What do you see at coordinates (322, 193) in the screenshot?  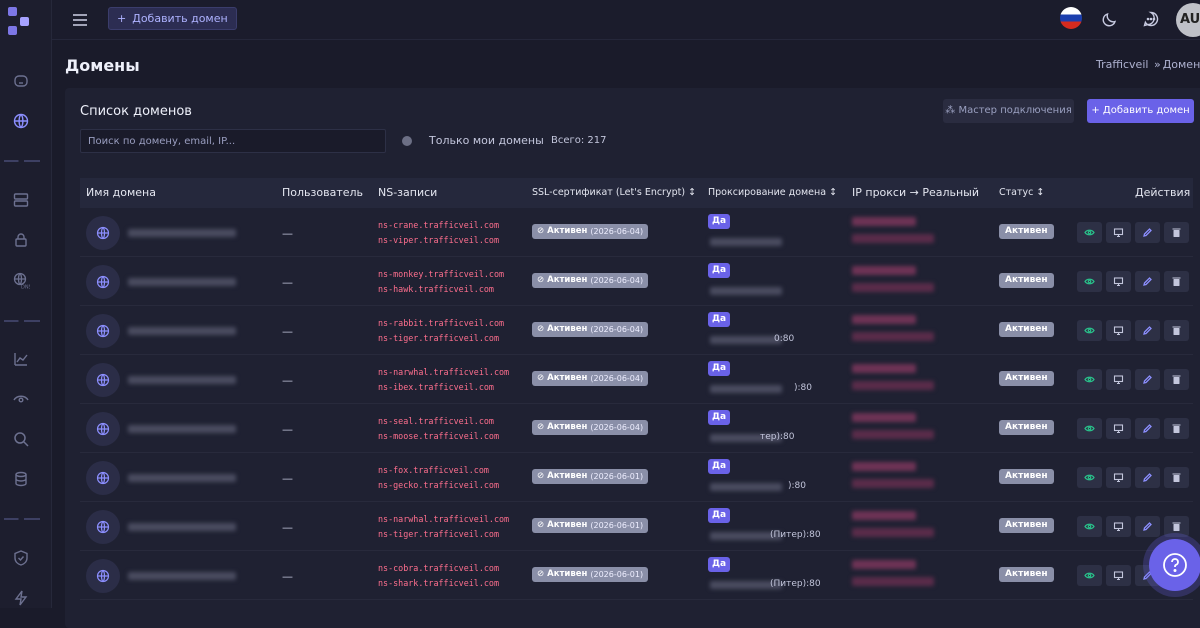 I see `th-user: Пользователь` at bounding box center [322, 193].